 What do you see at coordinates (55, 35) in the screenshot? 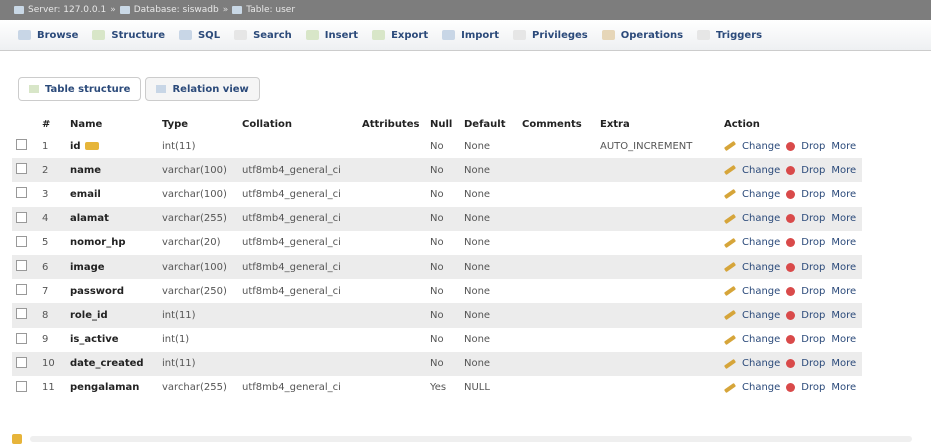
I see `tab-browse: Browse` at bounding box center [55, 35].